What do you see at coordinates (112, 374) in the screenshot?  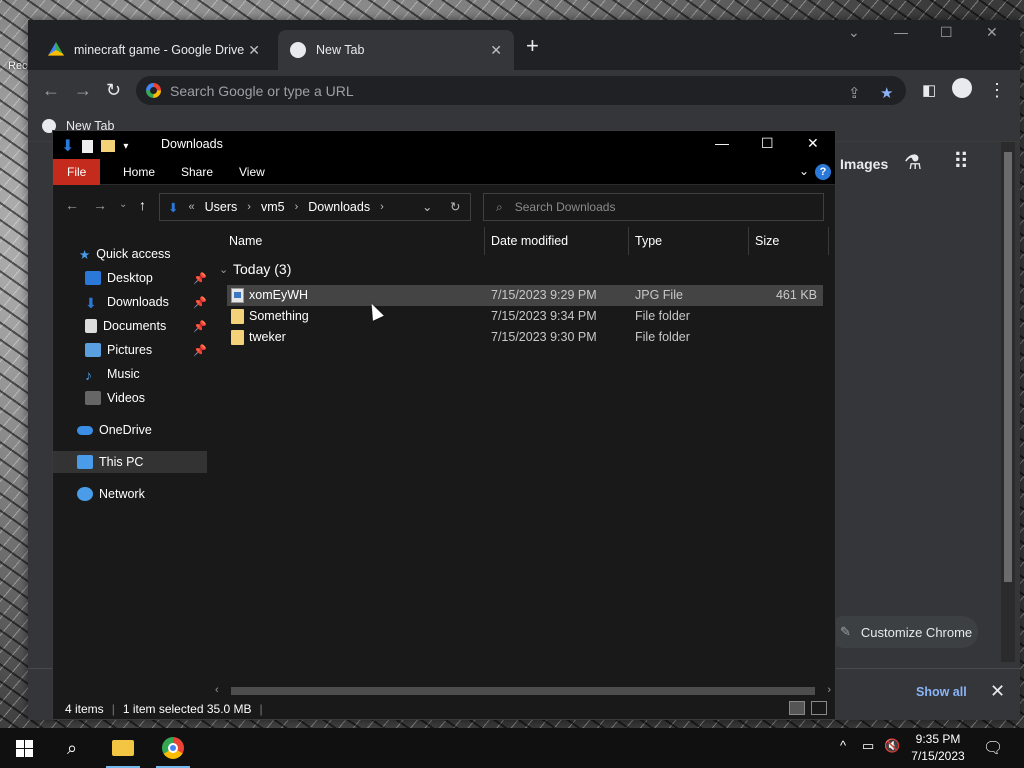 I see `nav-music: ♪ Music` at bounding box center [112, 374].